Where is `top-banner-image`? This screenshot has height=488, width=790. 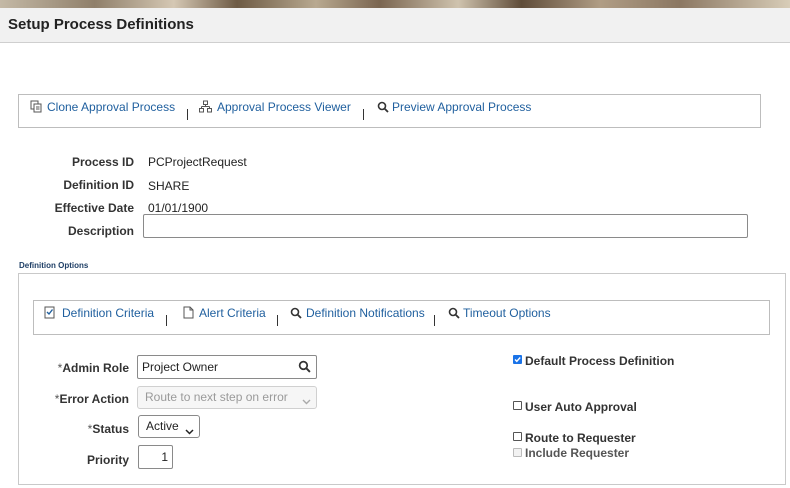
top-banner-image is located at coordinates (395, 4).